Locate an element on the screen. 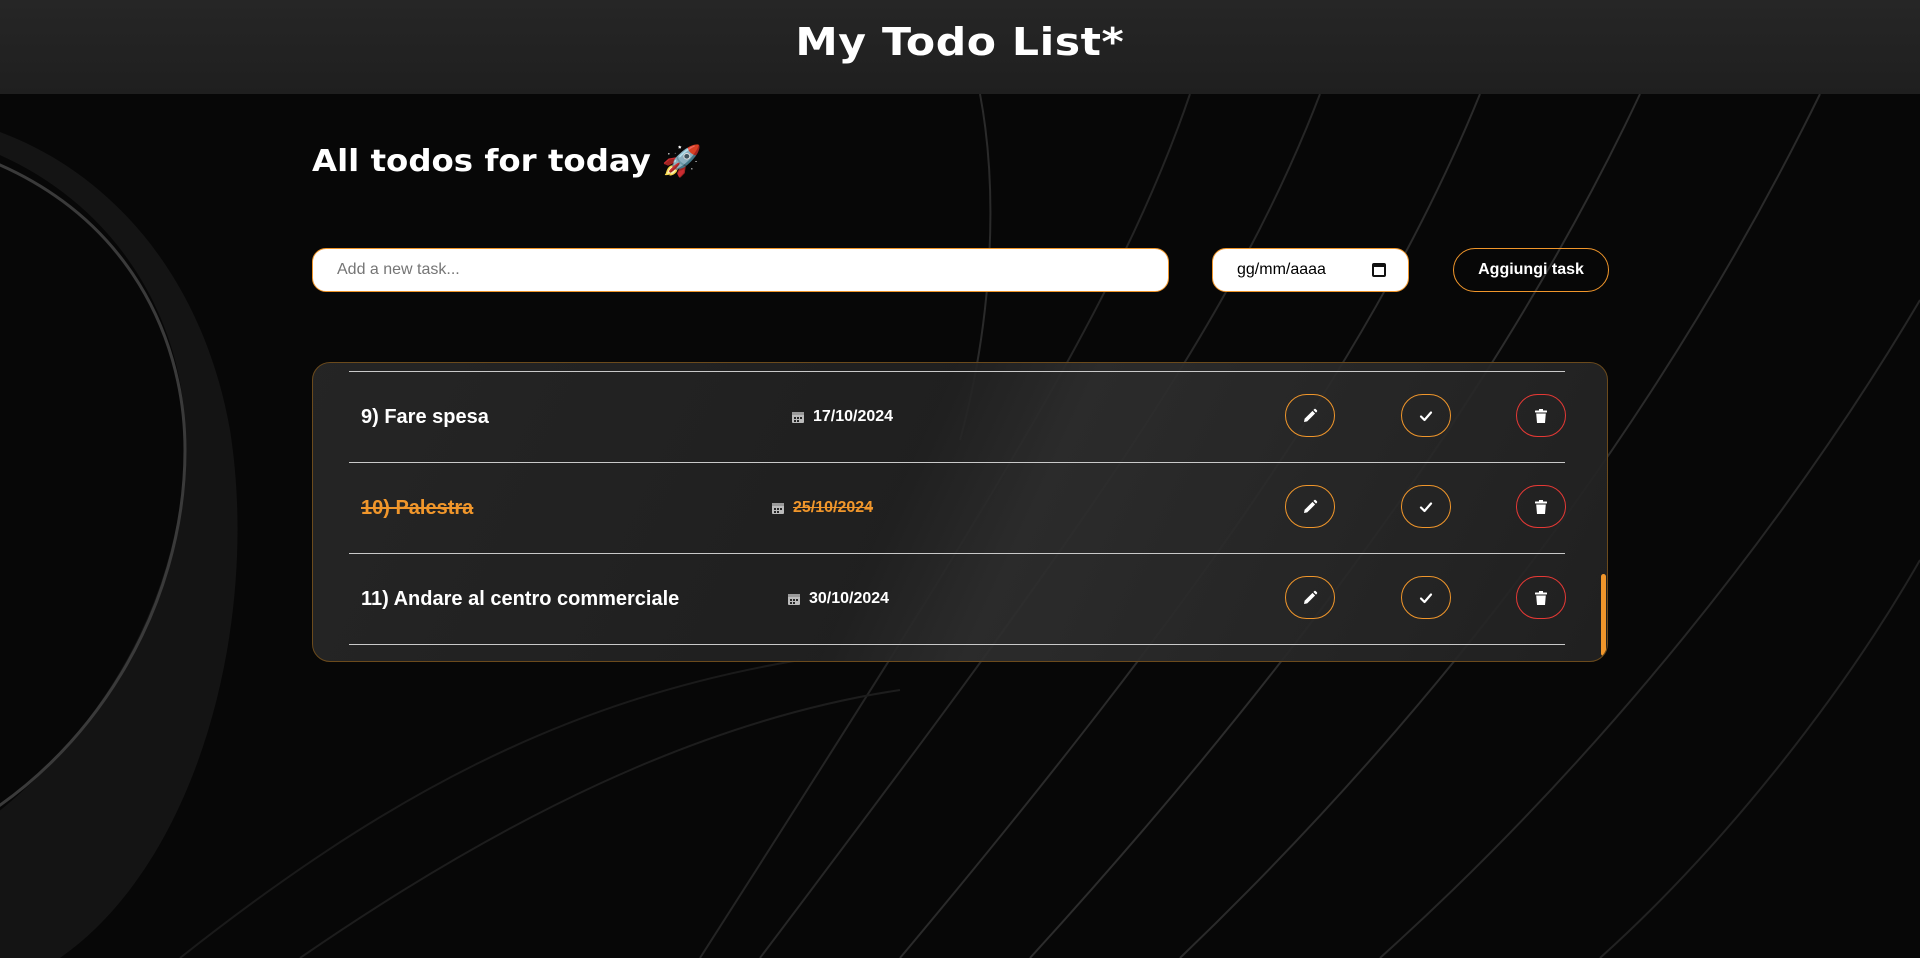  todo-title: 11) Andare al centro commerciale is located at coordinates (520, 599).